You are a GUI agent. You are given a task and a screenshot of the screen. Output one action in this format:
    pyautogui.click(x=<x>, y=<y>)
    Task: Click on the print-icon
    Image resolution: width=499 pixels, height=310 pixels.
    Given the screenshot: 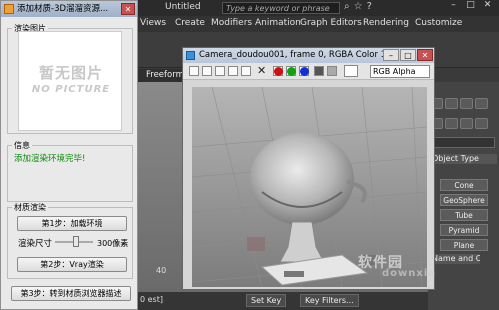 What is the action you would take?
    pyautogui.click(x=233, y=71)
    